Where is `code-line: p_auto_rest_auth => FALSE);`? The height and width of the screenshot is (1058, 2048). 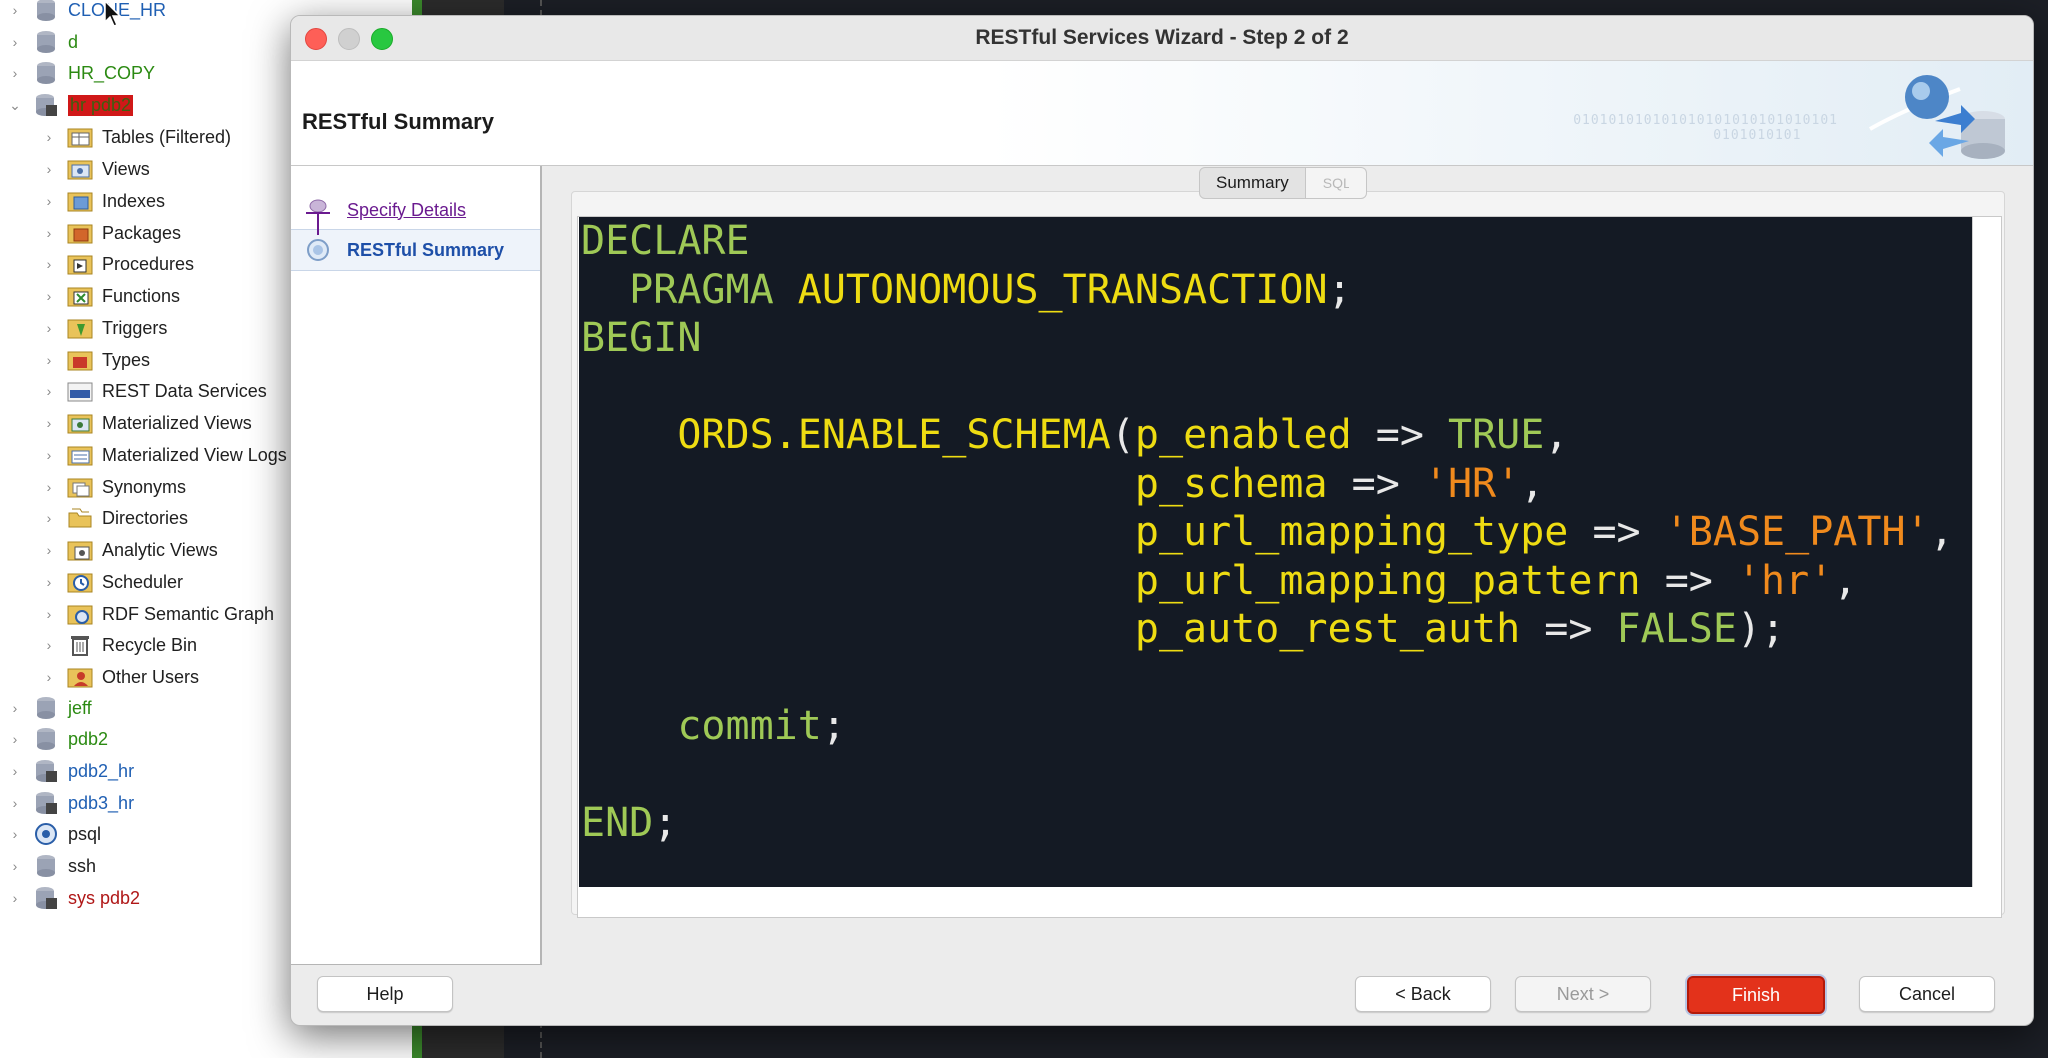
code-line: p_auto_rest_auth => FALSE); is located at coordinates (1276, 629).